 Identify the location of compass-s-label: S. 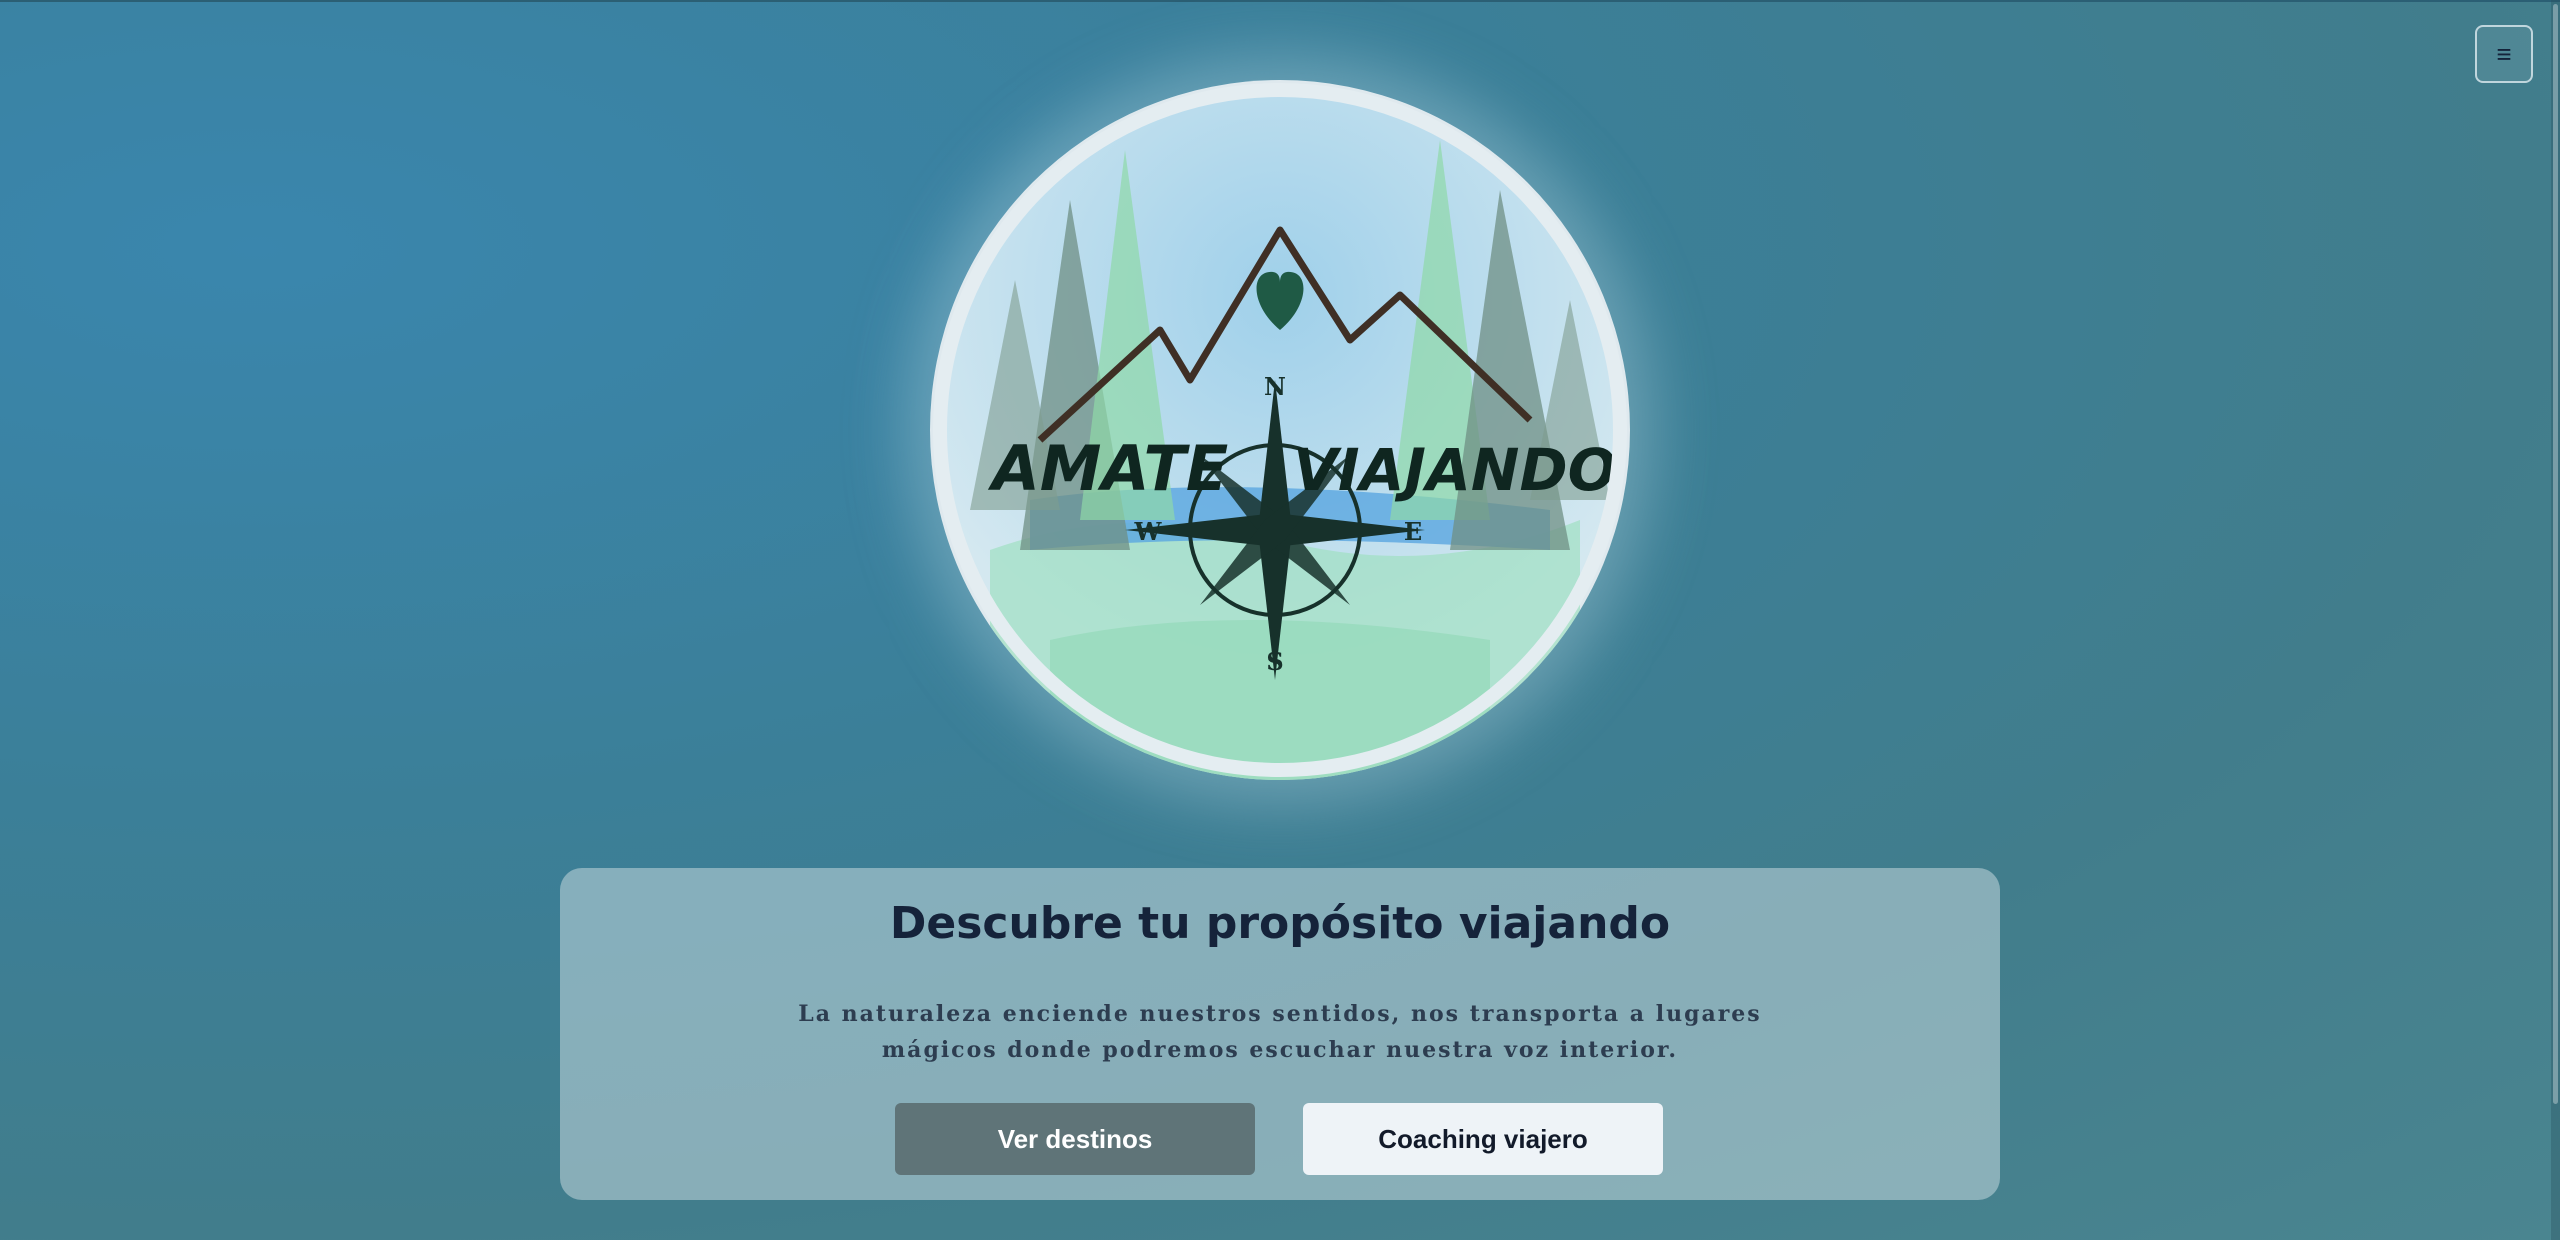
(1274, 661).